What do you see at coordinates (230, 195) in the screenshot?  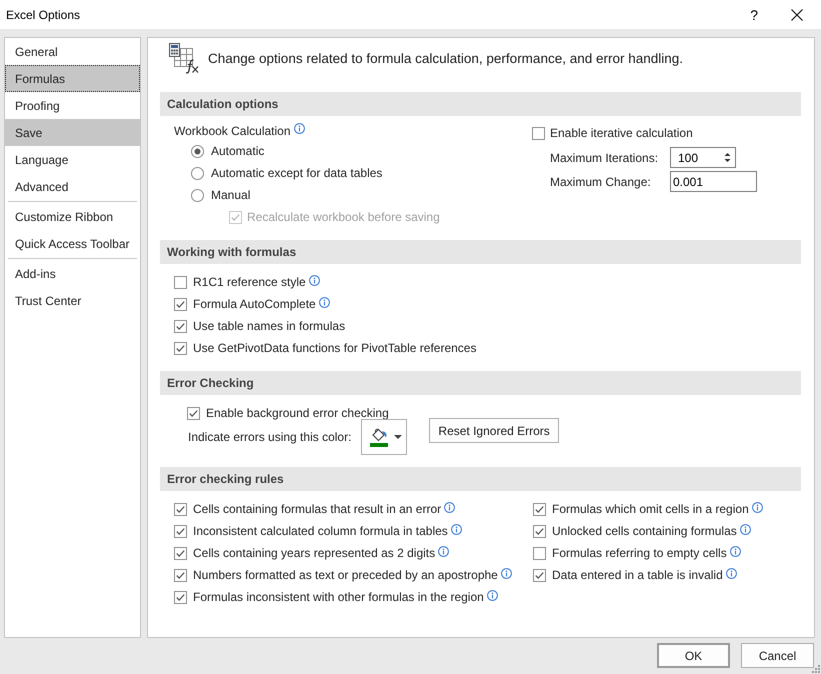 I see `radio-label: Manual` at bounding box center [230, 195].